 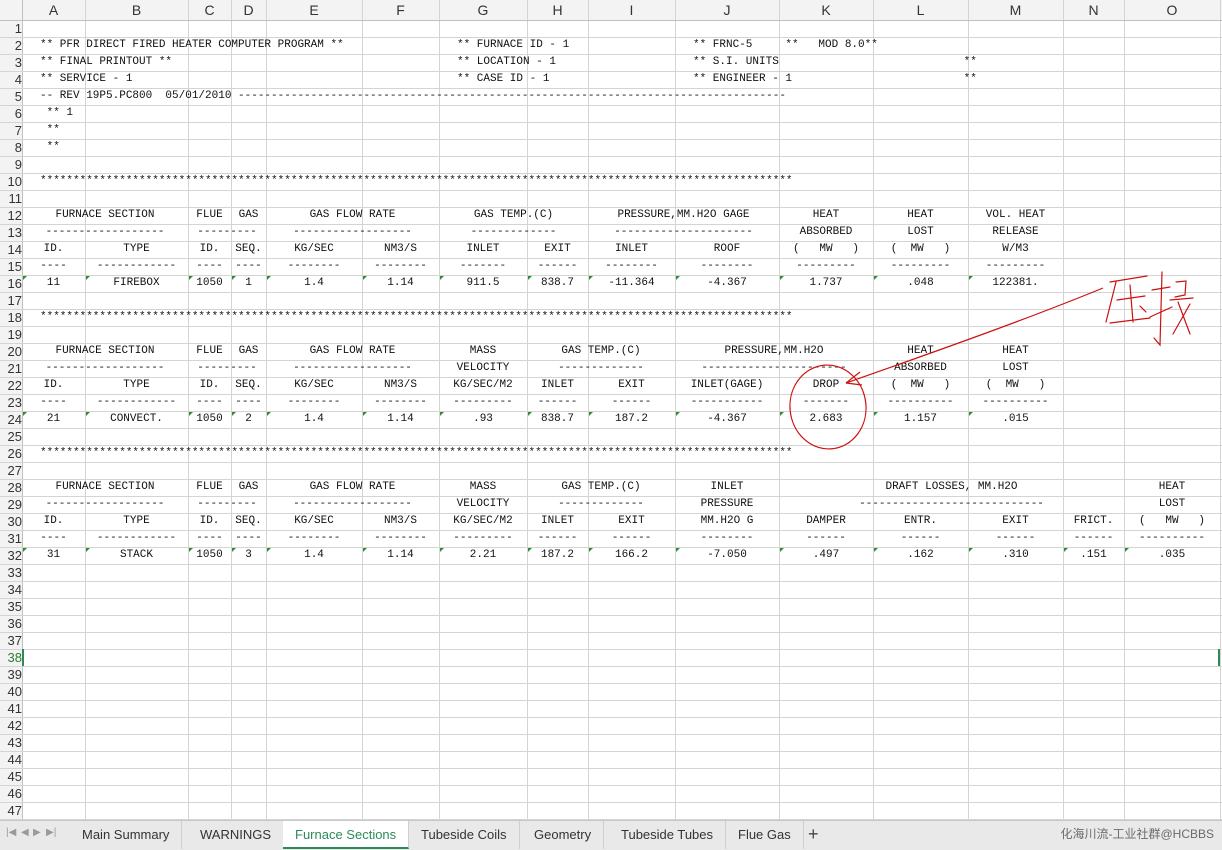 What do you see at coordinates (727, 521) in the screenshot?
I see `cell-j30: MM.H2O G` at bounding box center [727, 521].